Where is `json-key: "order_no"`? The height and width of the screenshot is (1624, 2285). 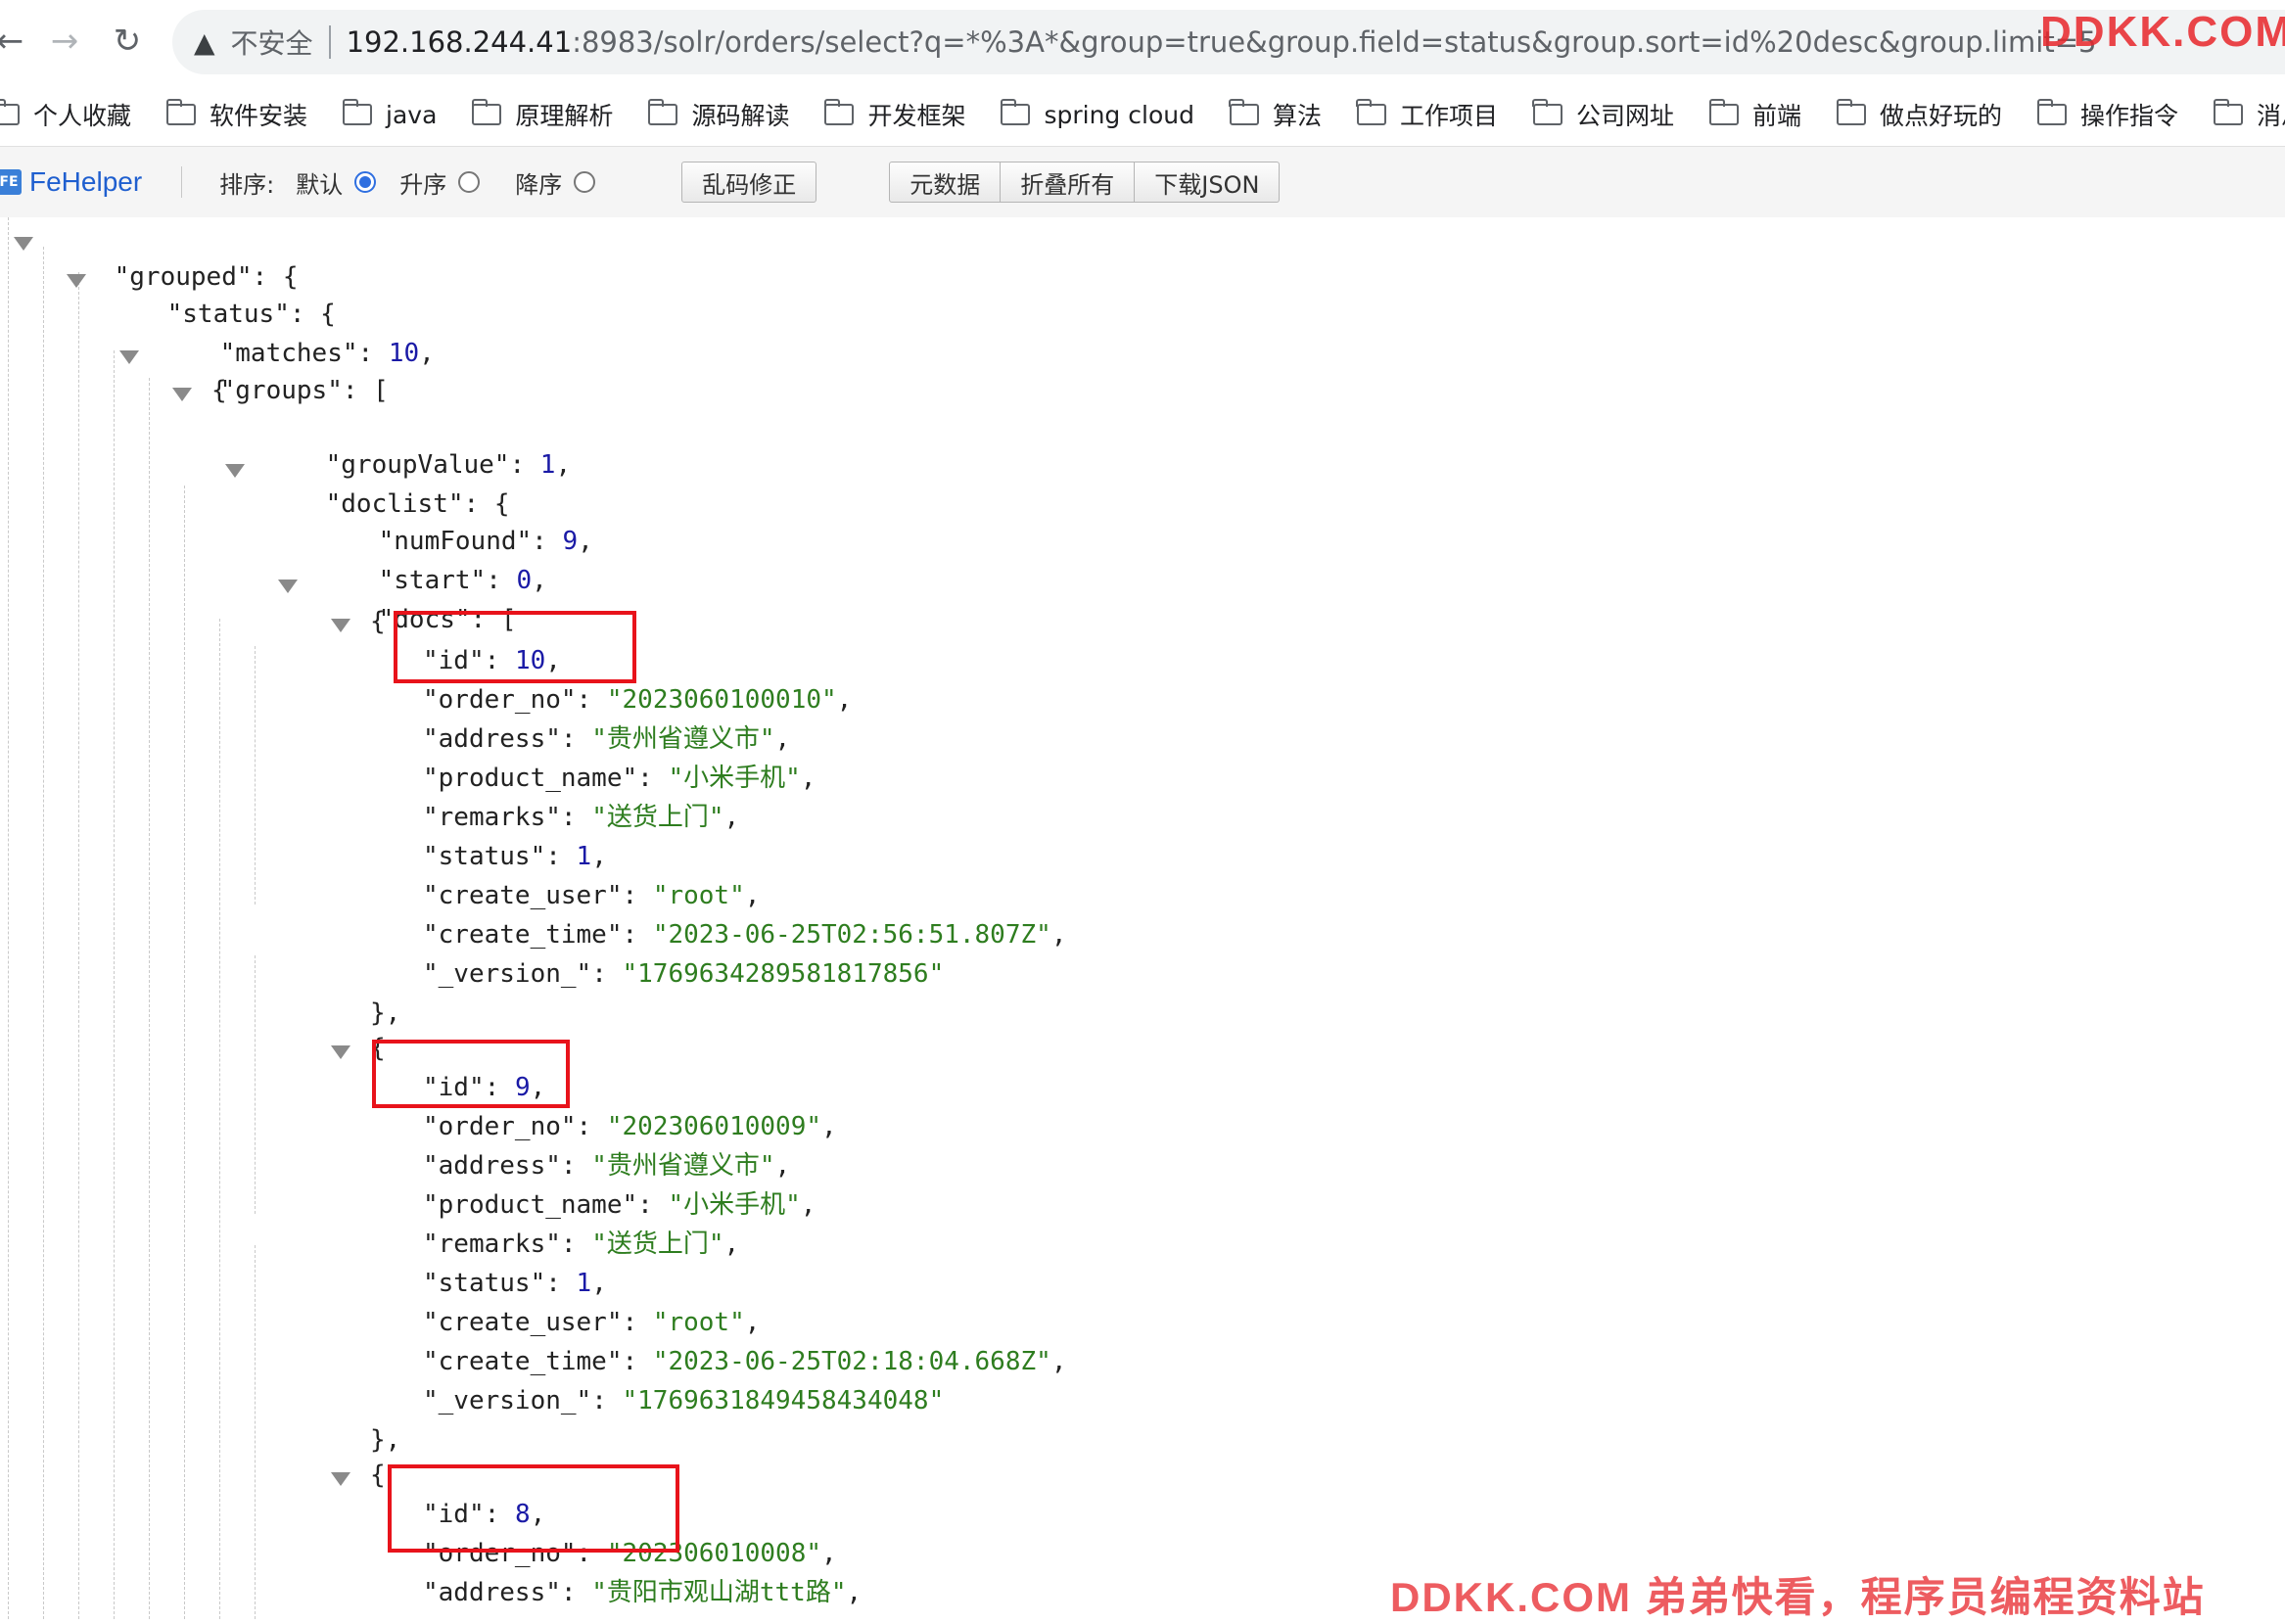
json-key: "order_no" is located at coordinates (500, 1126).